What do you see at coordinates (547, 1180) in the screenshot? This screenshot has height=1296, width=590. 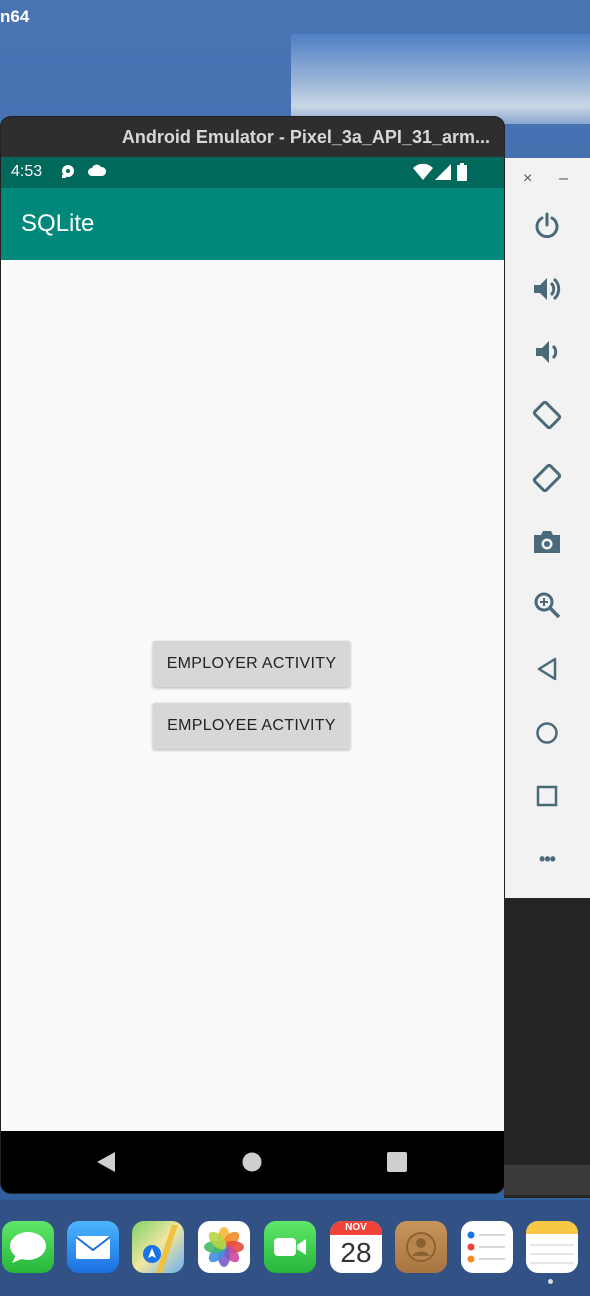 I see `background-window-strip` at bounding box center [547, 1180].